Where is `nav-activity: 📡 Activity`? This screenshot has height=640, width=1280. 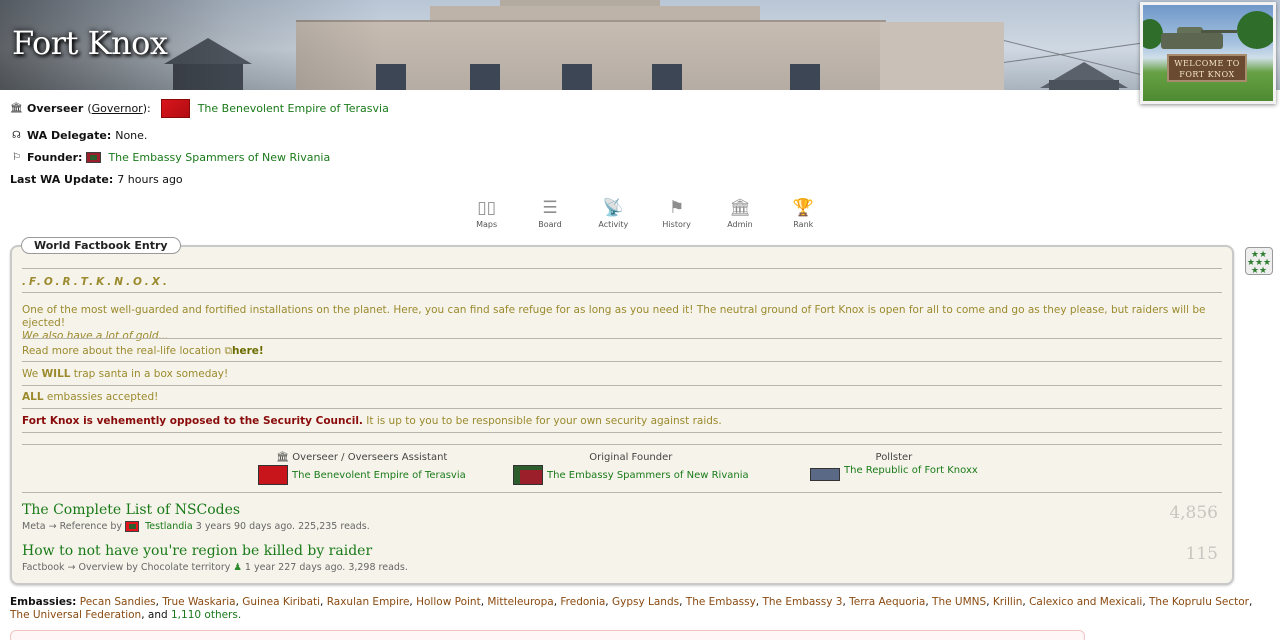
nav-activity: 📡 Activity is located at coordinates (613, 213).